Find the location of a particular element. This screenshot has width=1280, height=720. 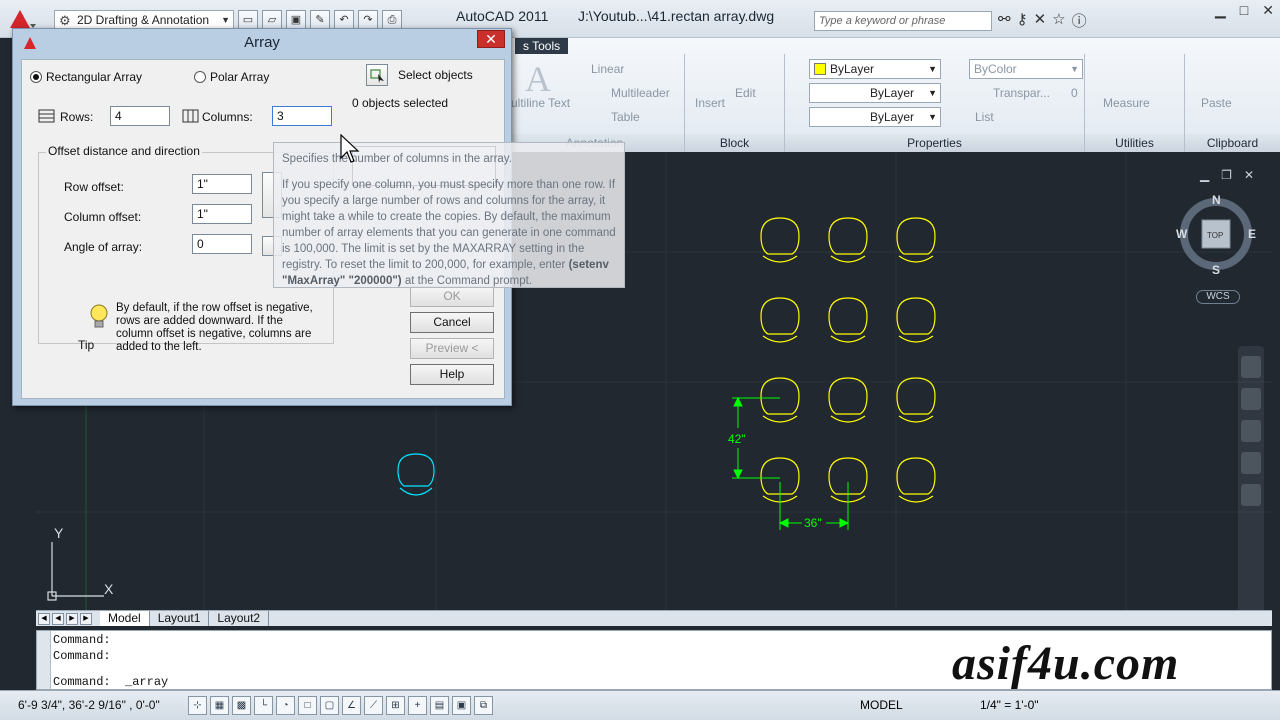

open-folder-icon: ▱ is located at coordinates (272, 20).